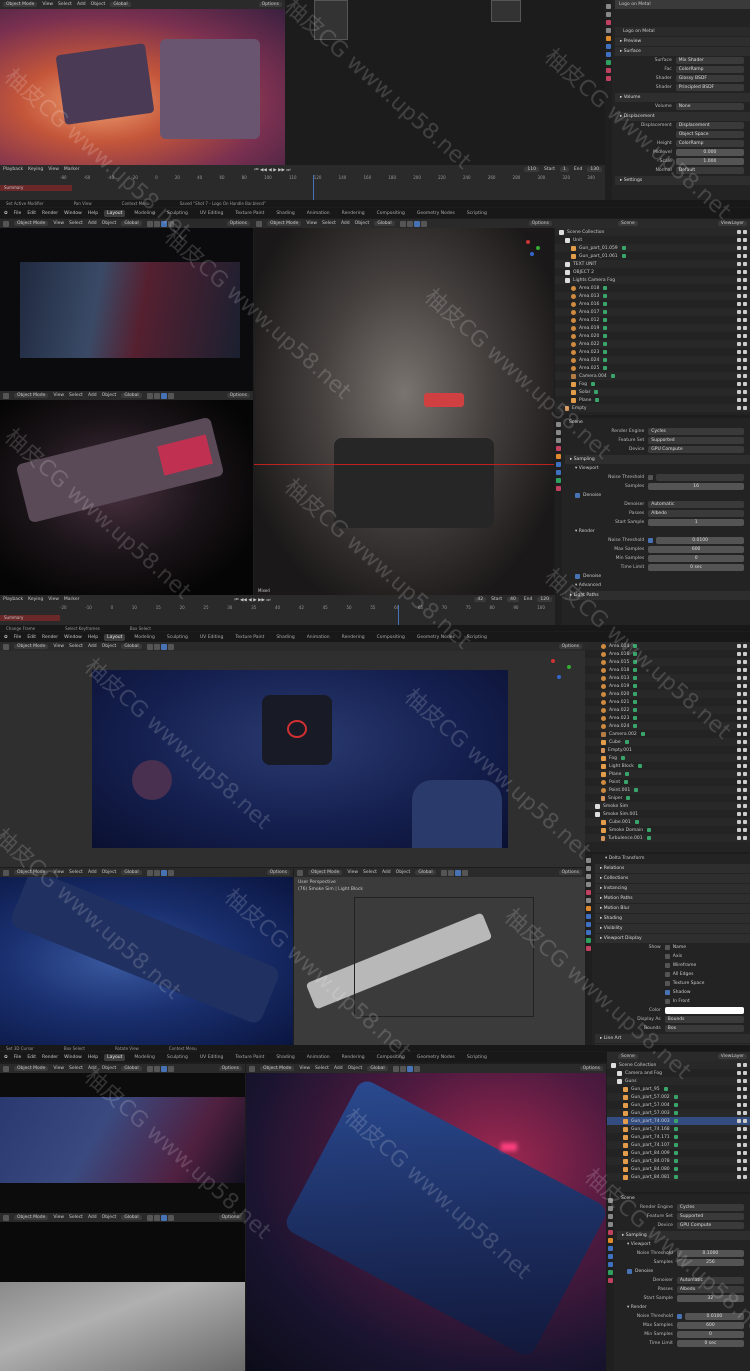  I want to click on playback-controls: ⏮ ◀◀ ◀ ▶ ▶▶ ⏭, so click(272, 170).